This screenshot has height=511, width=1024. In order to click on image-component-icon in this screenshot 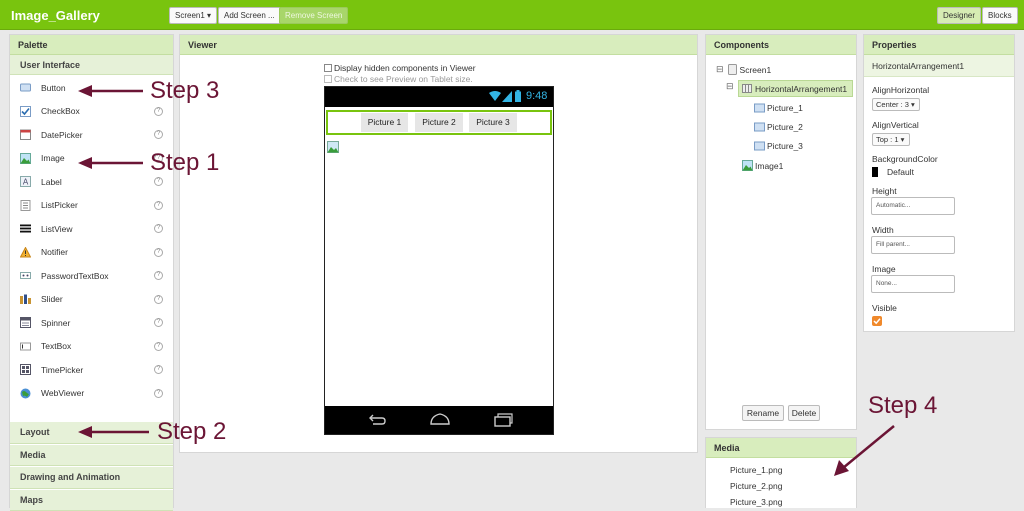, I will do `click(747, 165)`.